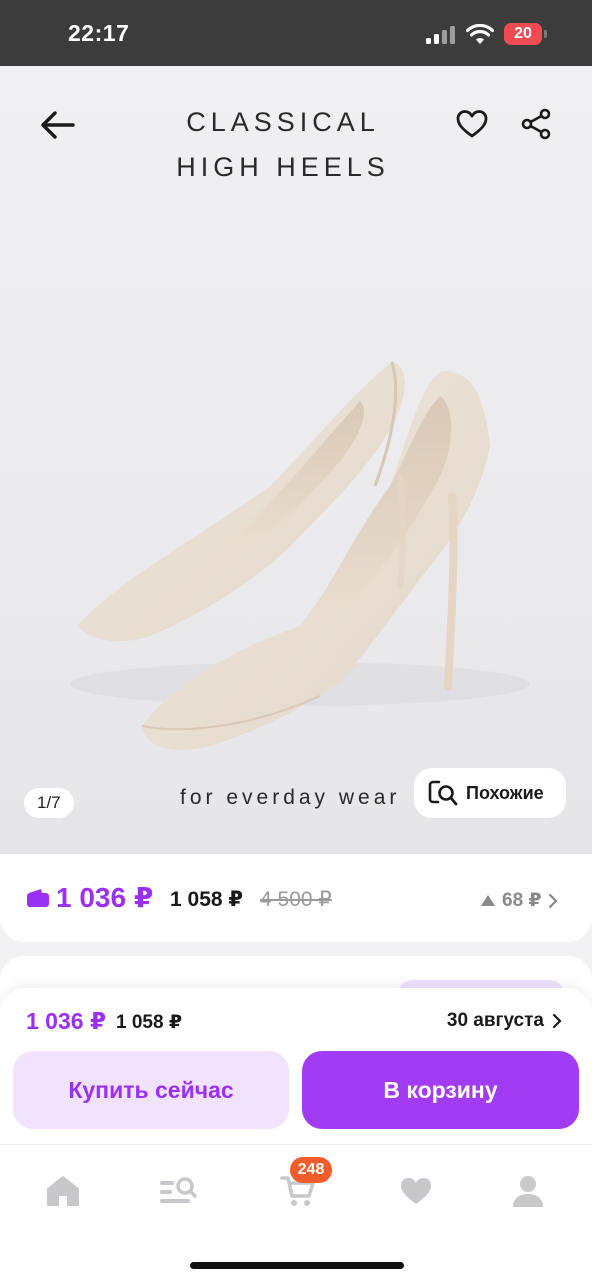 The height and width of the screenshot is (1280, 592). I want to click on back-button, so click(57, 125).